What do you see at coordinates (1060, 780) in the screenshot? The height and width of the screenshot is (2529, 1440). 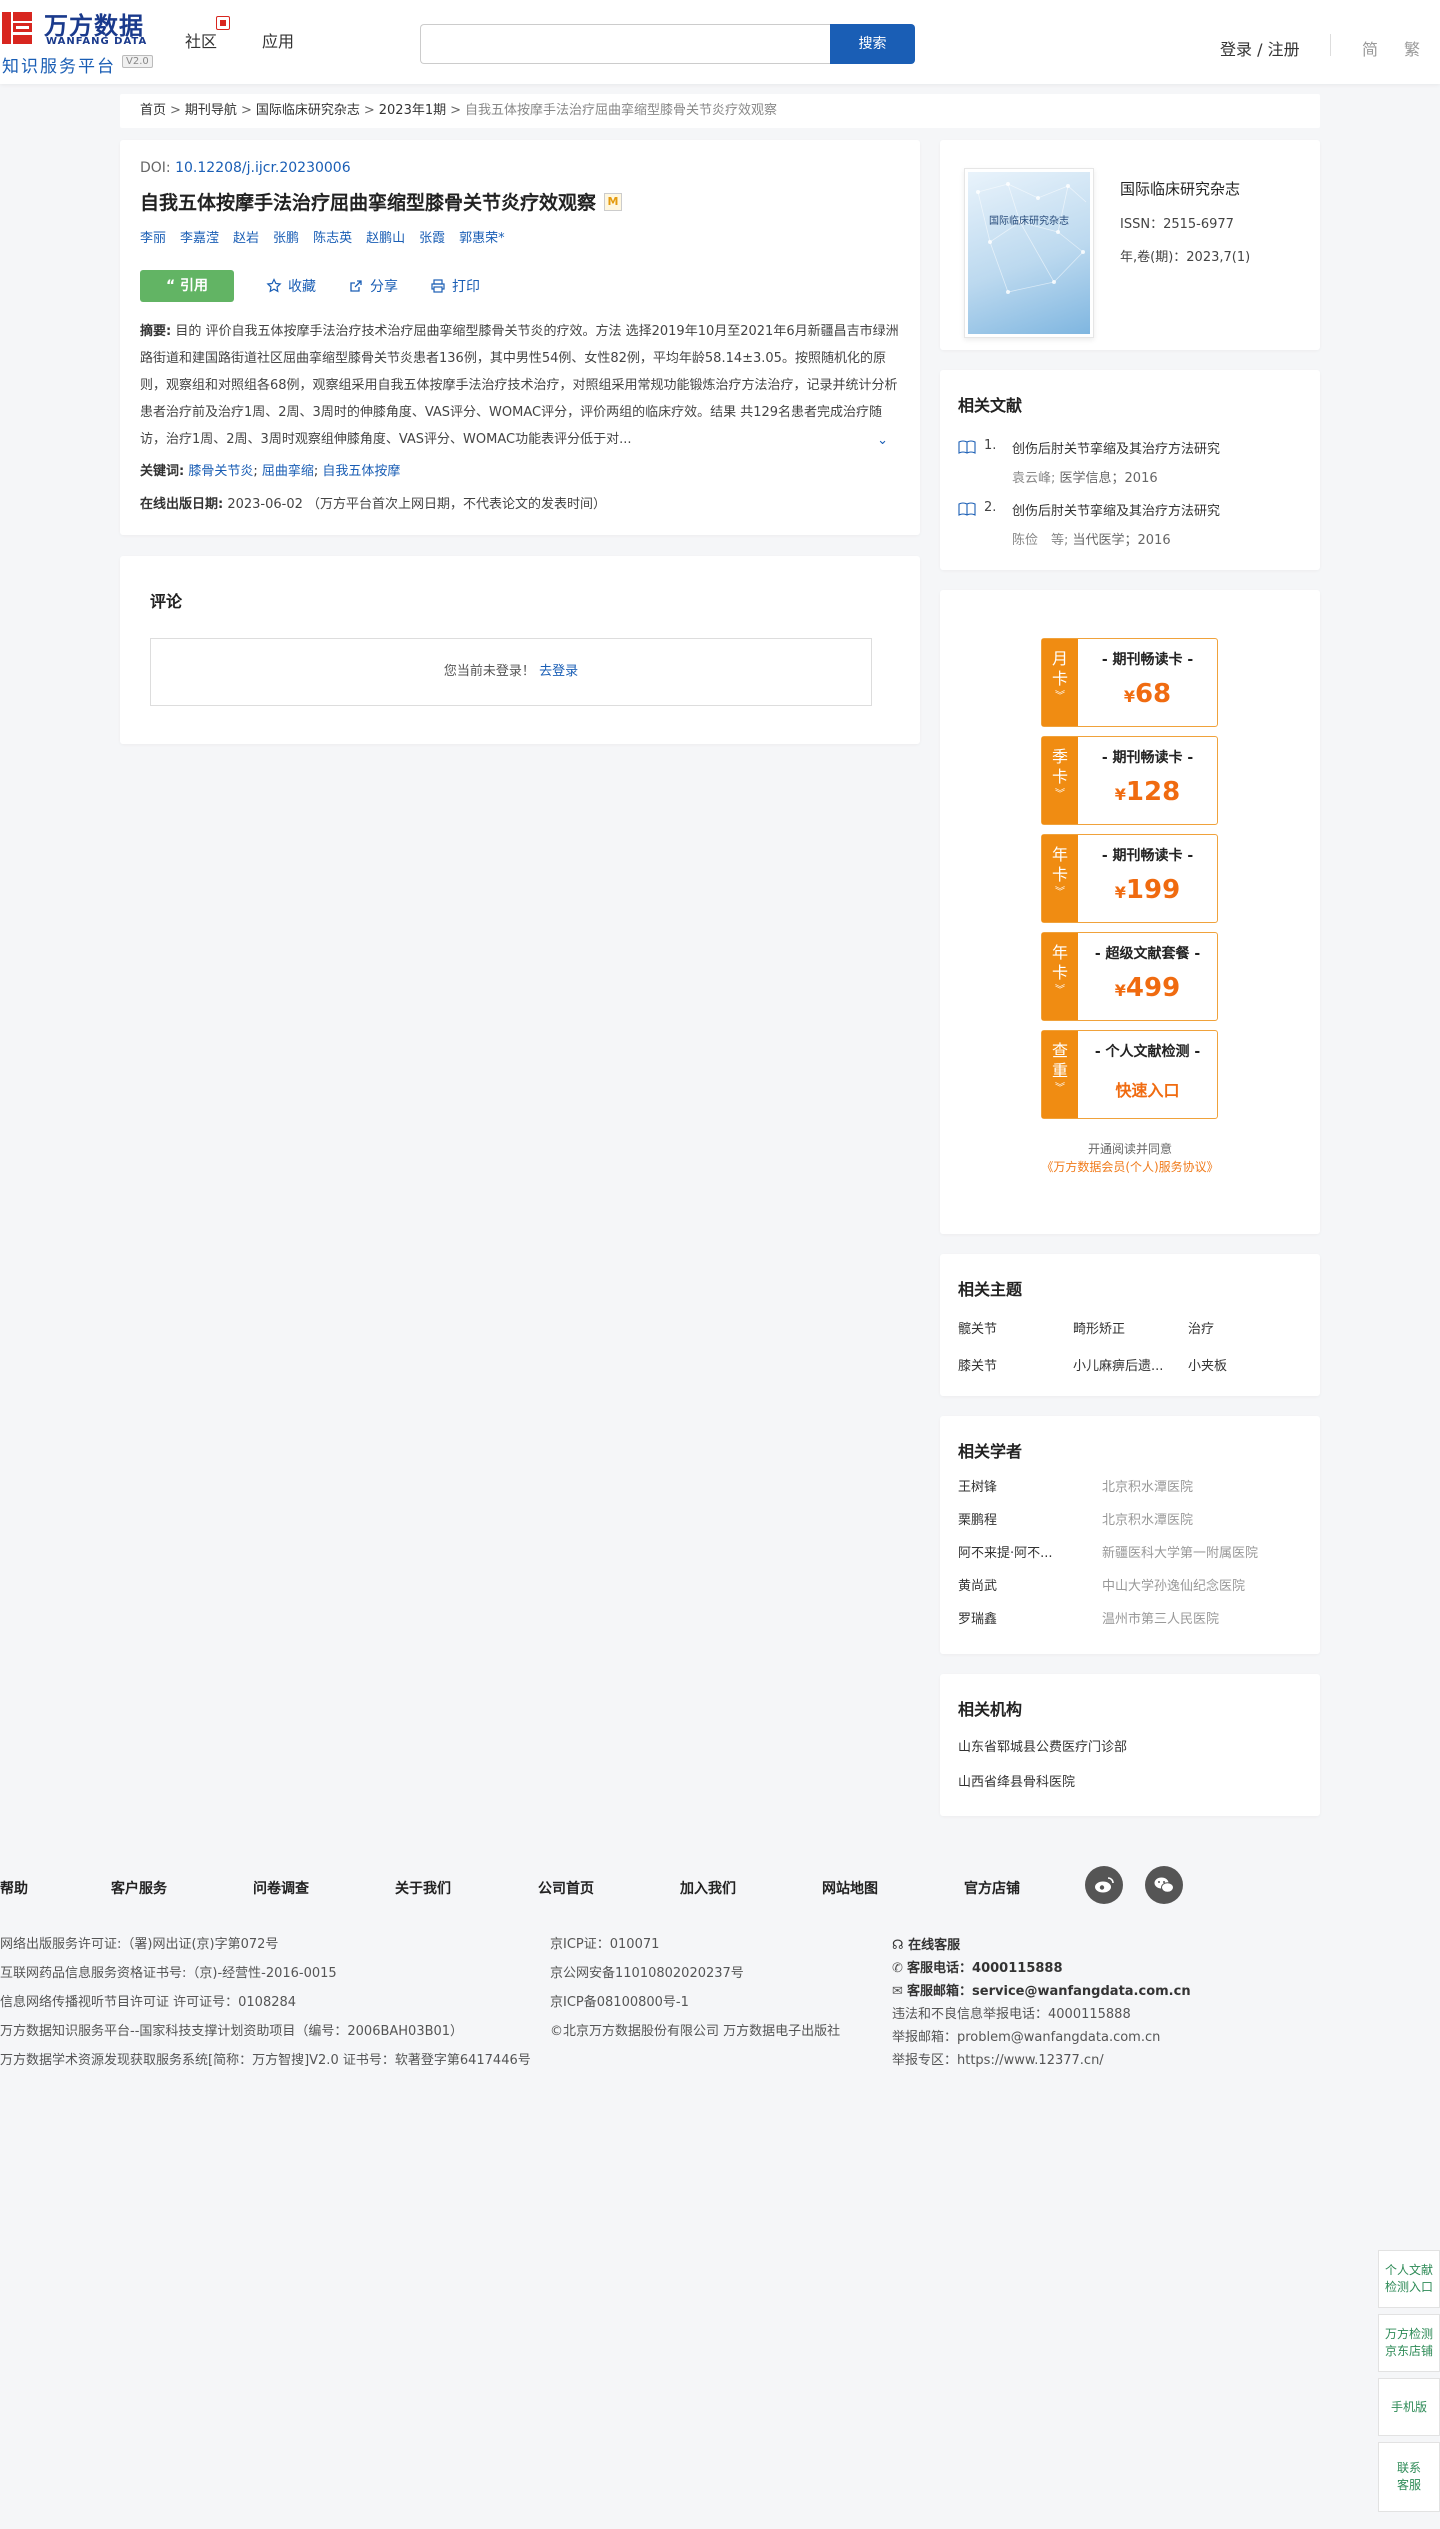 I see `promo-side-label: 季卡 ︾` at bounding box center [1060, 780].